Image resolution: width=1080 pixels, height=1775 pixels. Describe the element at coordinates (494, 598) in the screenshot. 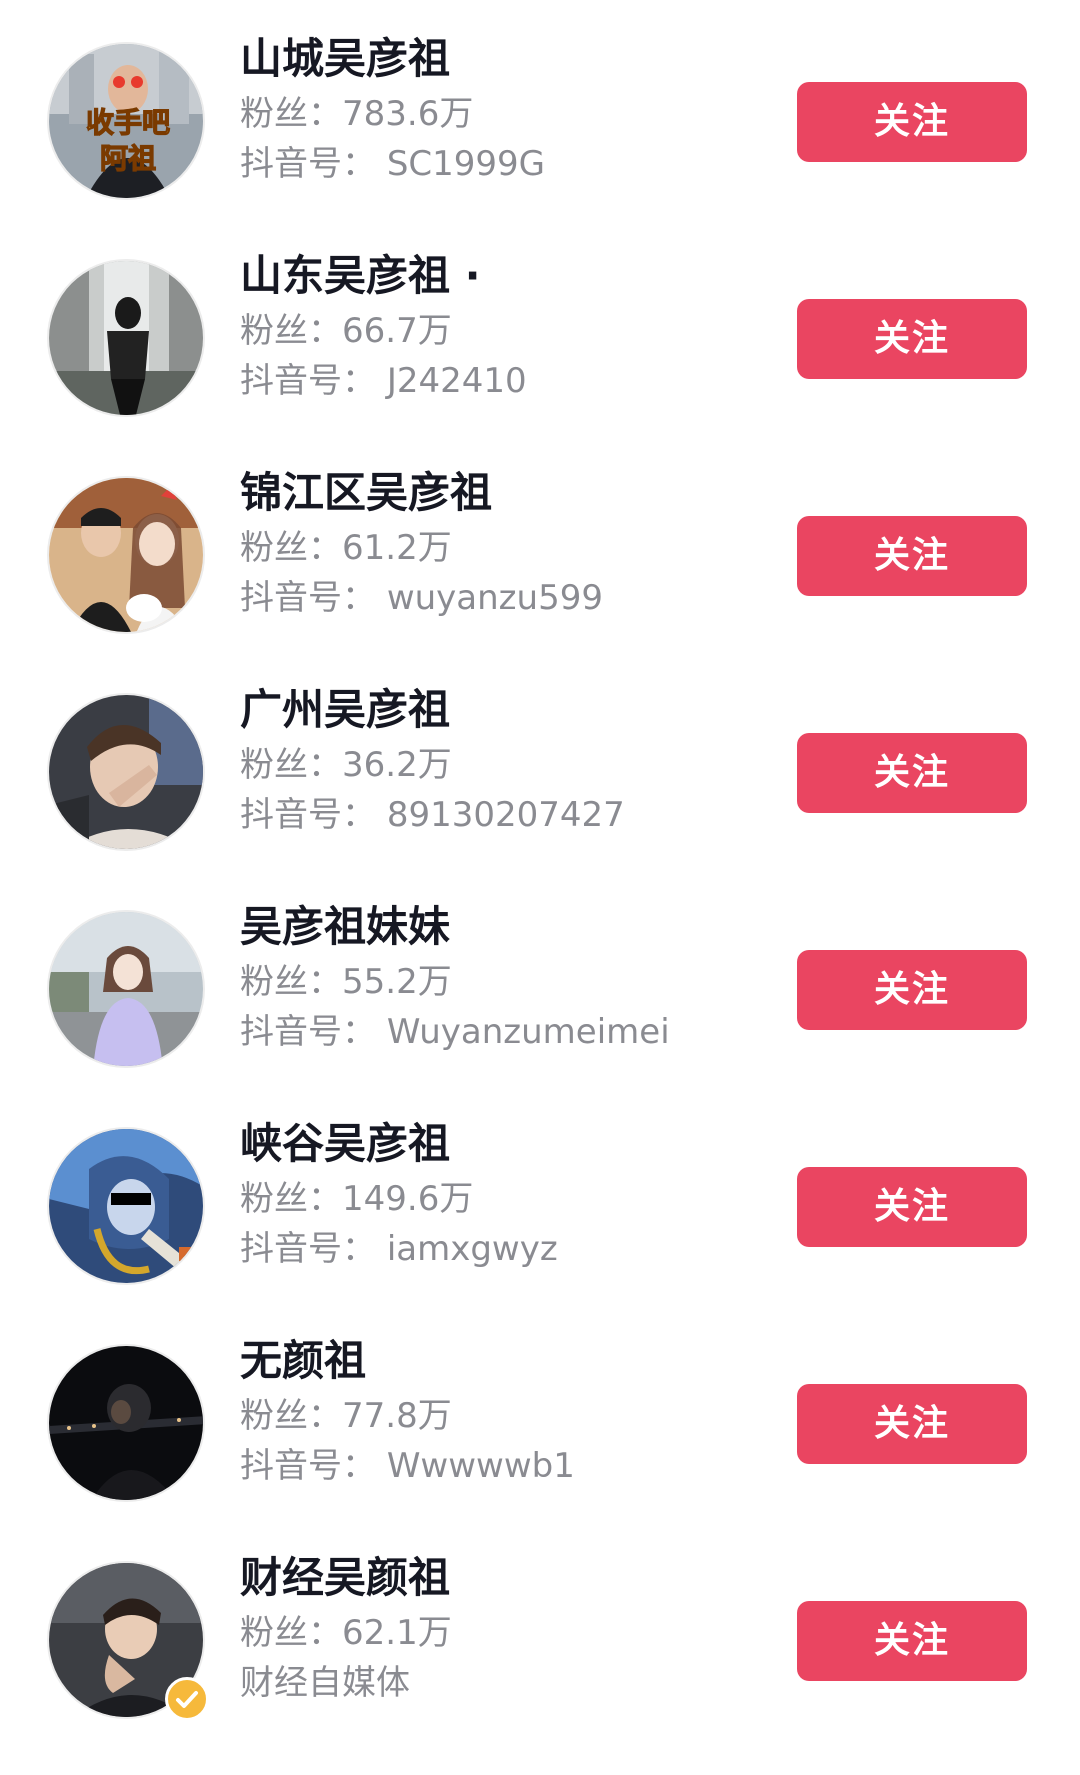

I see `id-value: wuyanzu599` at that location.